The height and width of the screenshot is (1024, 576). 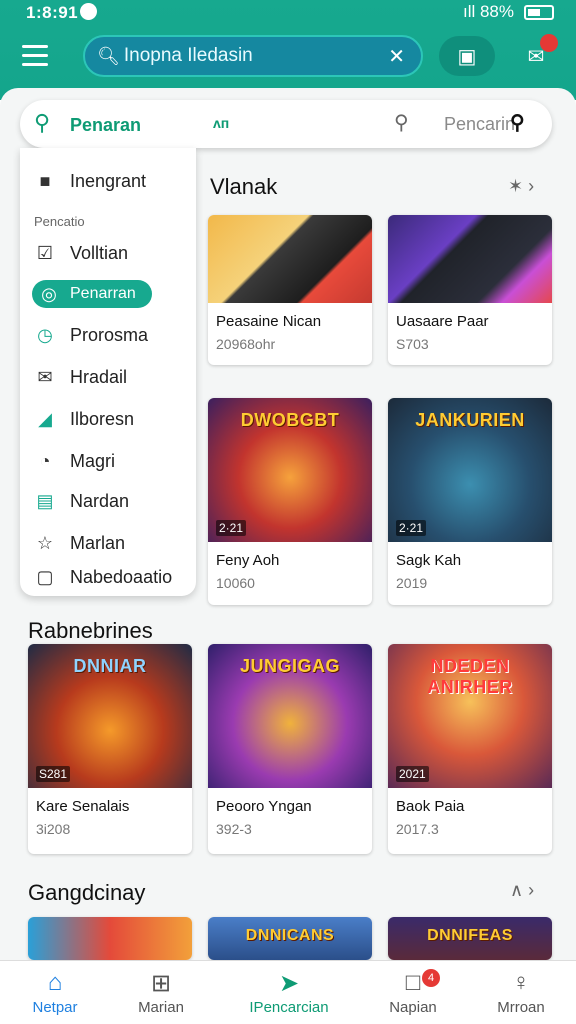 What do you see at coordinates (536, 55) in the screenshot?
I see `messages-button: ✉` at bounding box center [536, 55].